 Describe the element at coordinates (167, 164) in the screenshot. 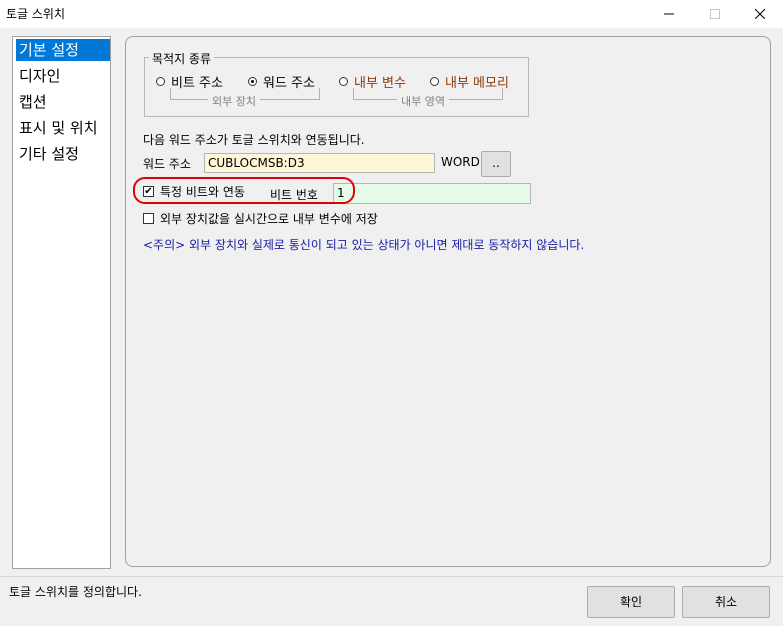

I see `word-address-label: 워드 주소` at that location.